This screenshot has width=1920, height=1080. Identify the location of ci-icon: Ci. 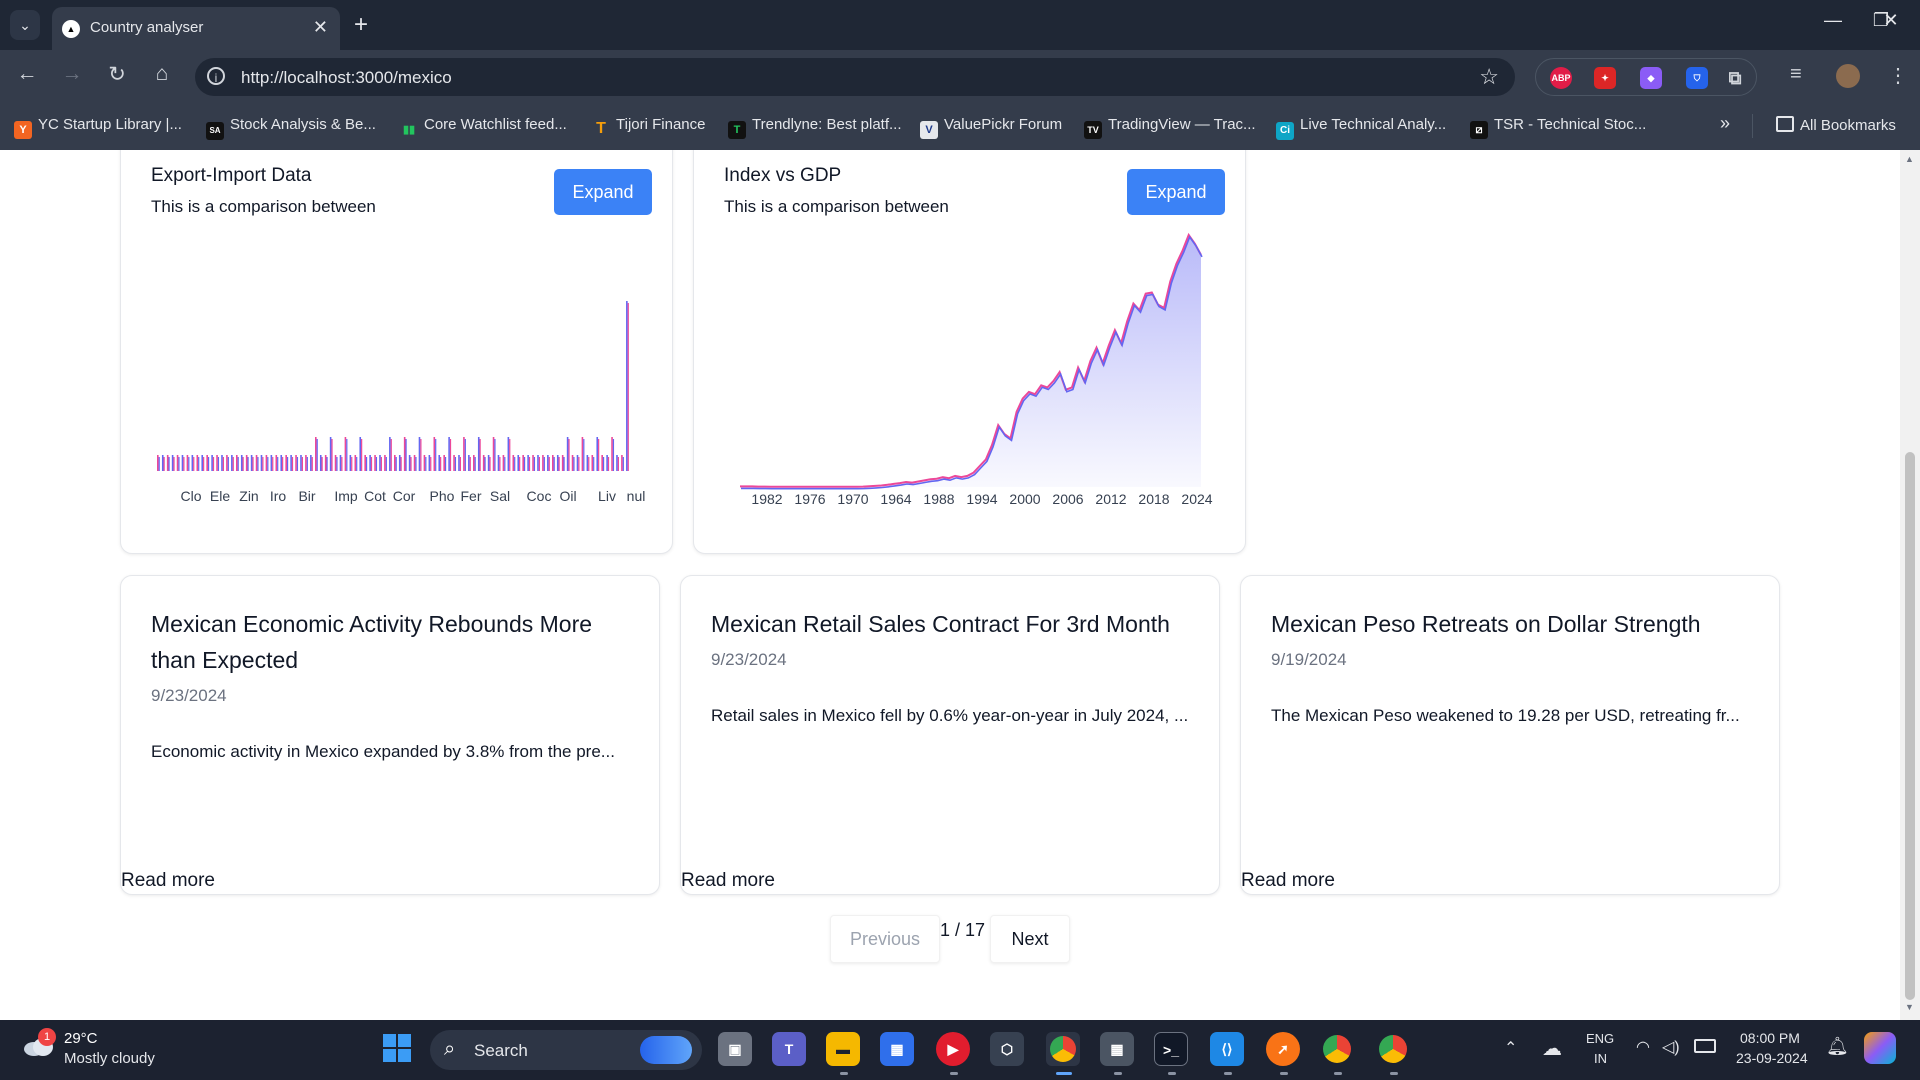
(1285, 131).